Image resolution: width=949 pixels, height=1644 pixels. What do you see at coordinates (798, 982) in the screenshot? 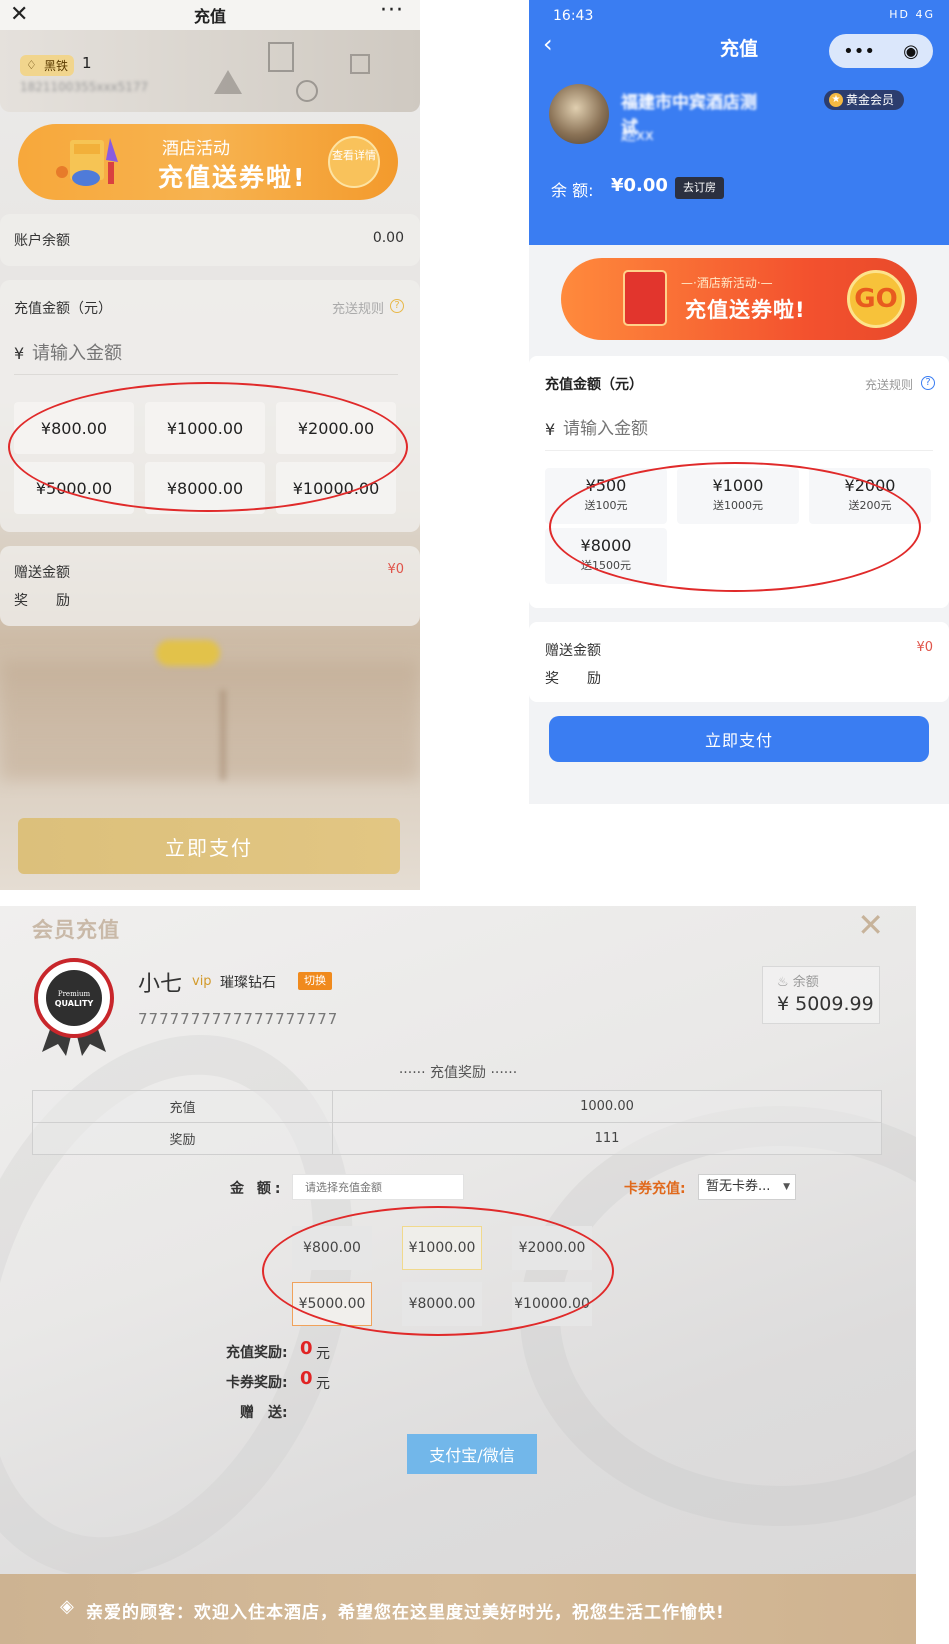
I see `balance-label: ♨ 余额` at bounding box center [798, 982].